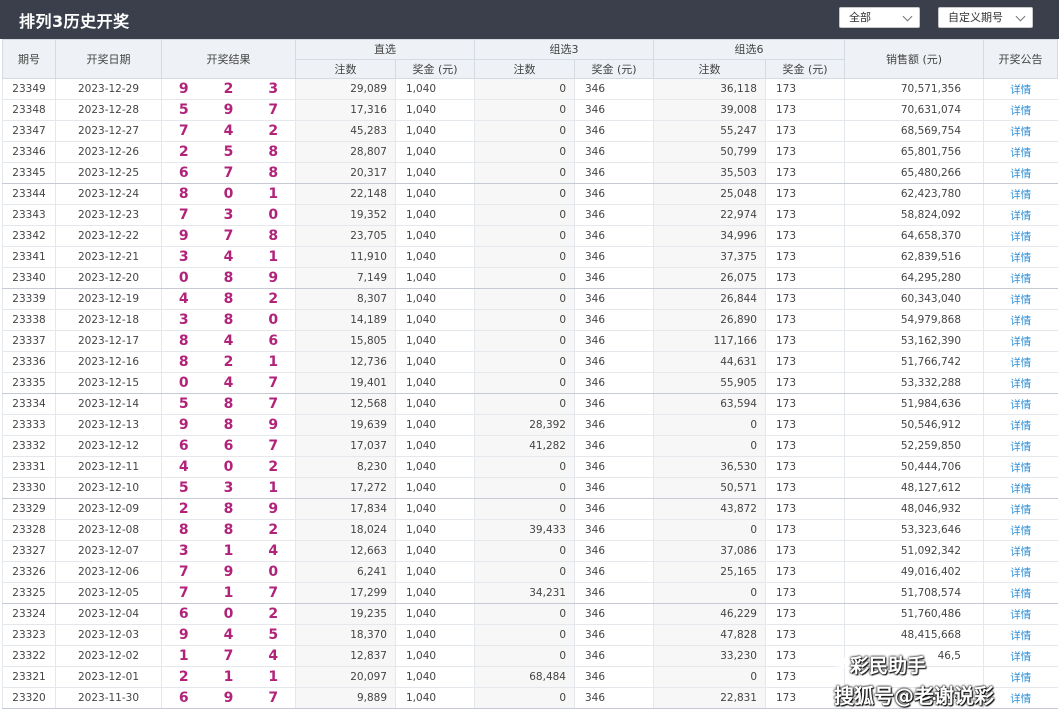  Describe the element at coordinates (29, 698) in the screenshot. I see `issue-cell: 23320` at that location.